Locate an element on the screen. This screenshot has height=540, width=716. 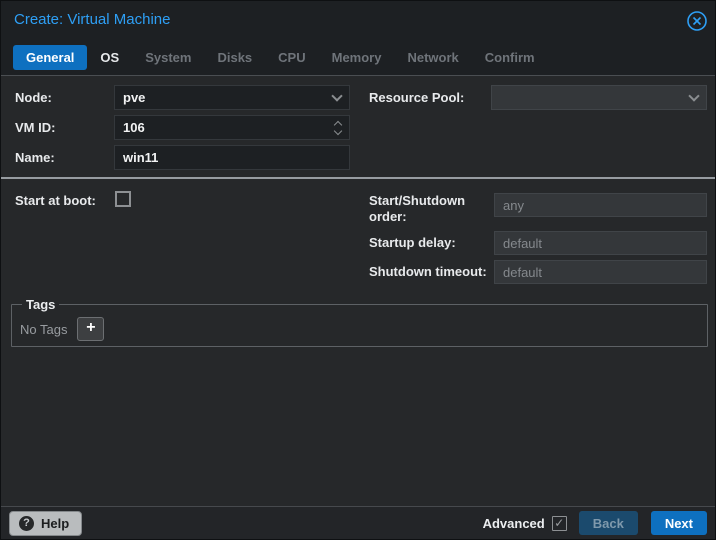
section-divider is located at coordinates (358, 178).